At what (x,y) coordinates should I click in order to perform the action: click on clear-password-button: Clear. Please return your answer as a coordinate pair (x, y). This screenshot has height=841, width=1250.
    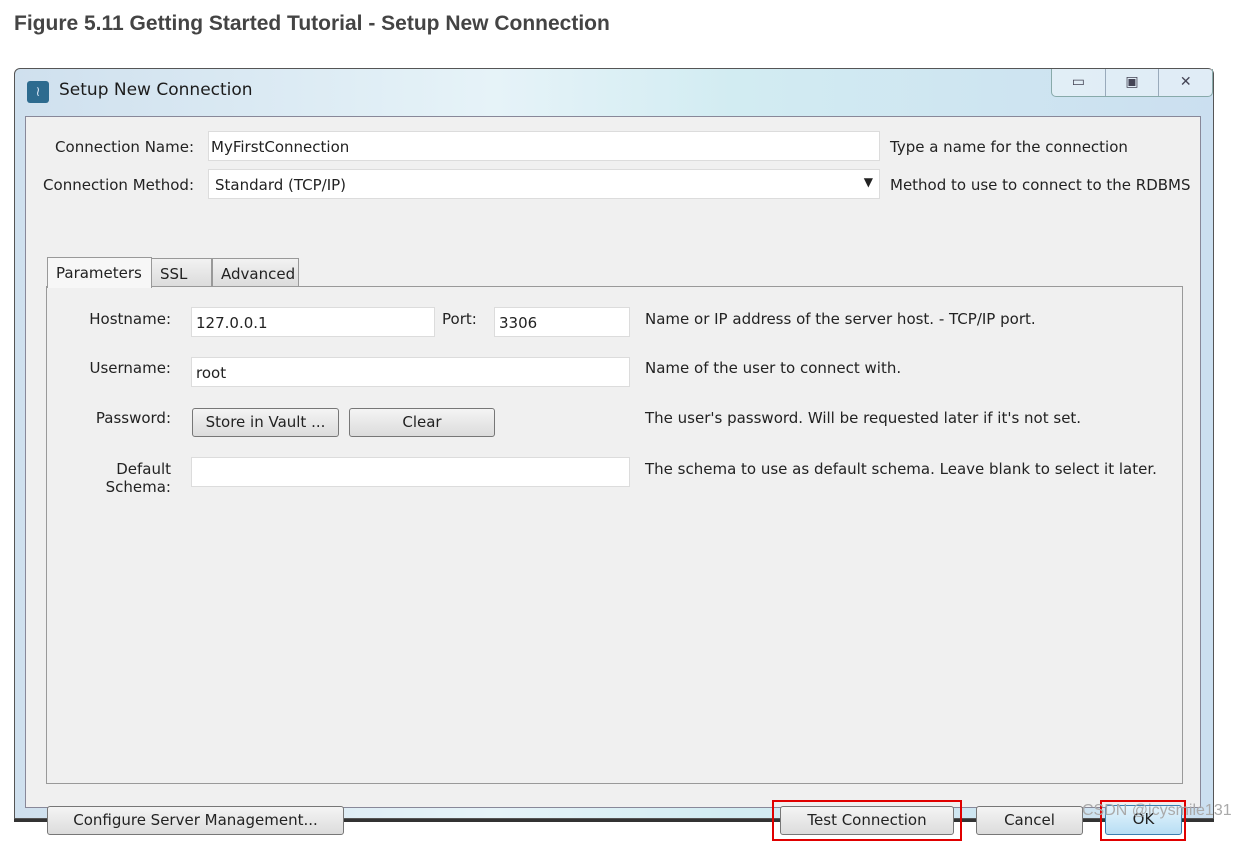
    Looking at the image, I should click on (422, 422).